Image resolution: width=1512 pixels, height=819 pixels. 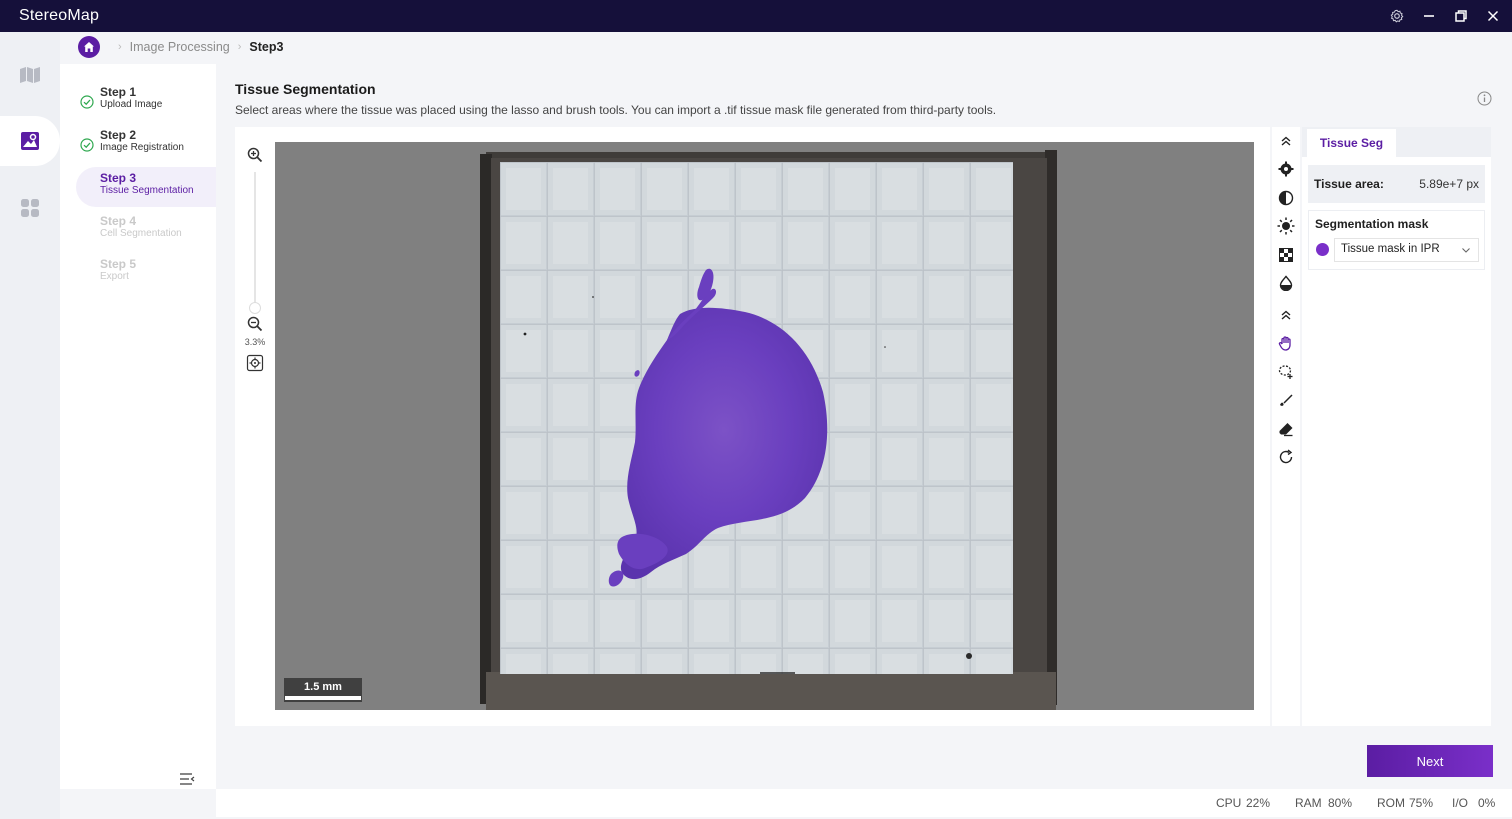 I want to click on apps-icon, so click(x=30, y=208).